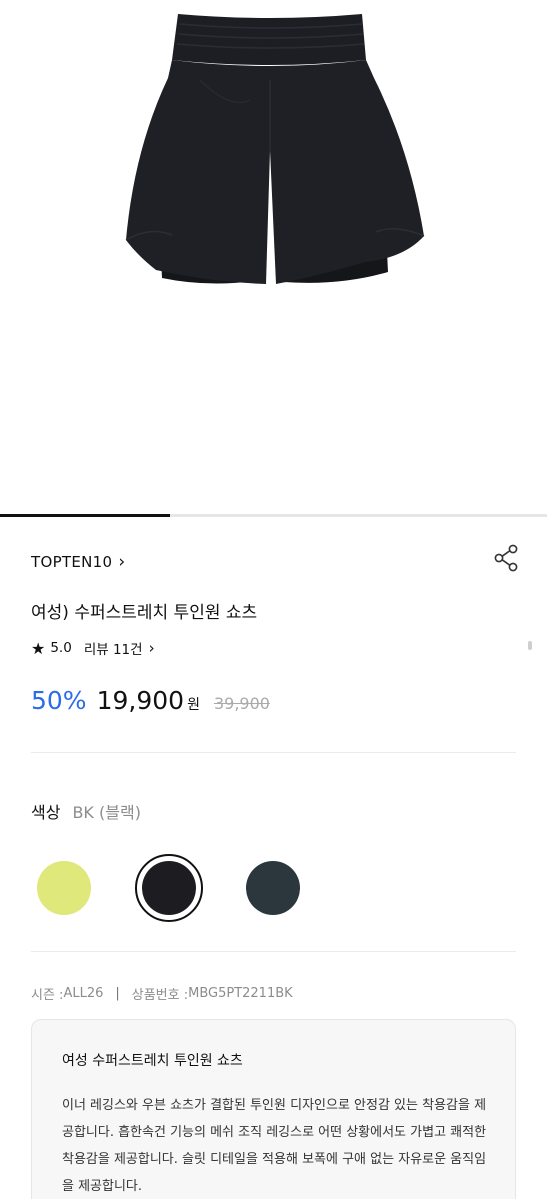  I want to click on selected-color: BK (블랙), so click(106, 812).